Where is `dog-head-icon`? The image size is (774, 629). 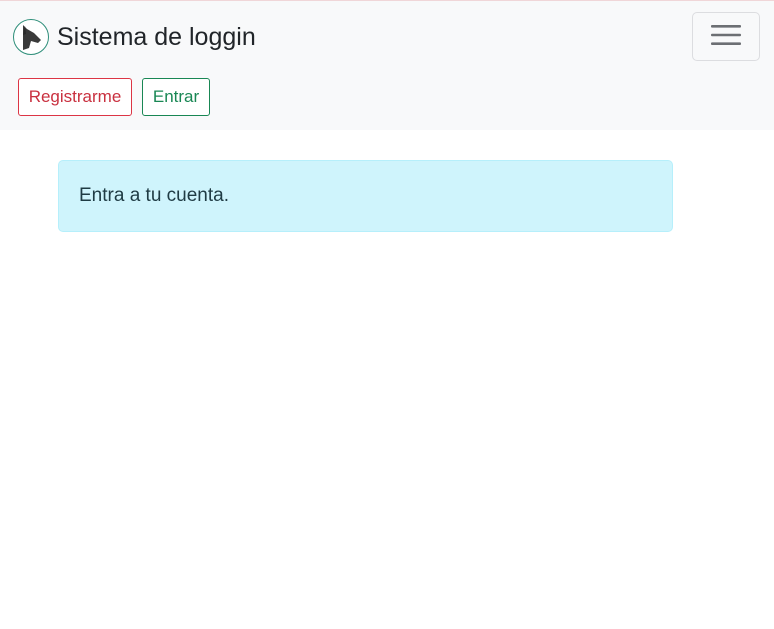 dog-head-icon is located at coordinates (31, 37).